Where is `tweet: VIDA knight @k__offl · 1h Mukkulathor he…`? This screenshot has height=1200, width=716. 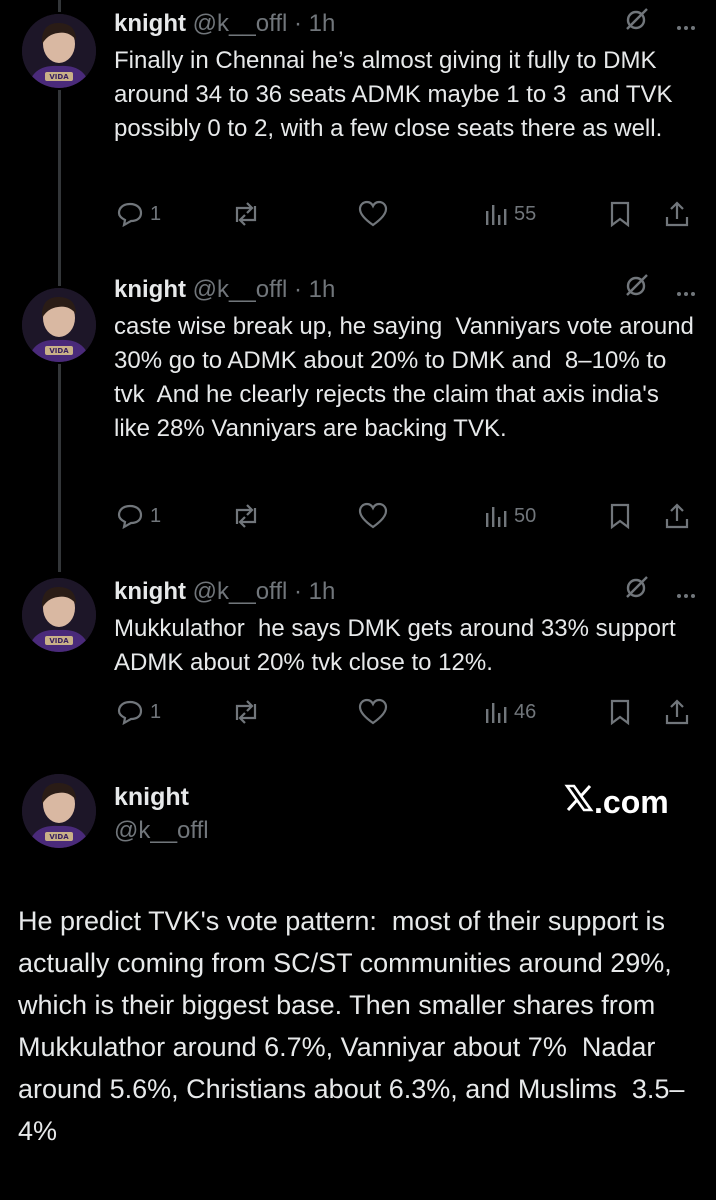 tweet: VIDA knight @k__offl · 1h Mukkulathor he… is located at coordinates (358, 654).